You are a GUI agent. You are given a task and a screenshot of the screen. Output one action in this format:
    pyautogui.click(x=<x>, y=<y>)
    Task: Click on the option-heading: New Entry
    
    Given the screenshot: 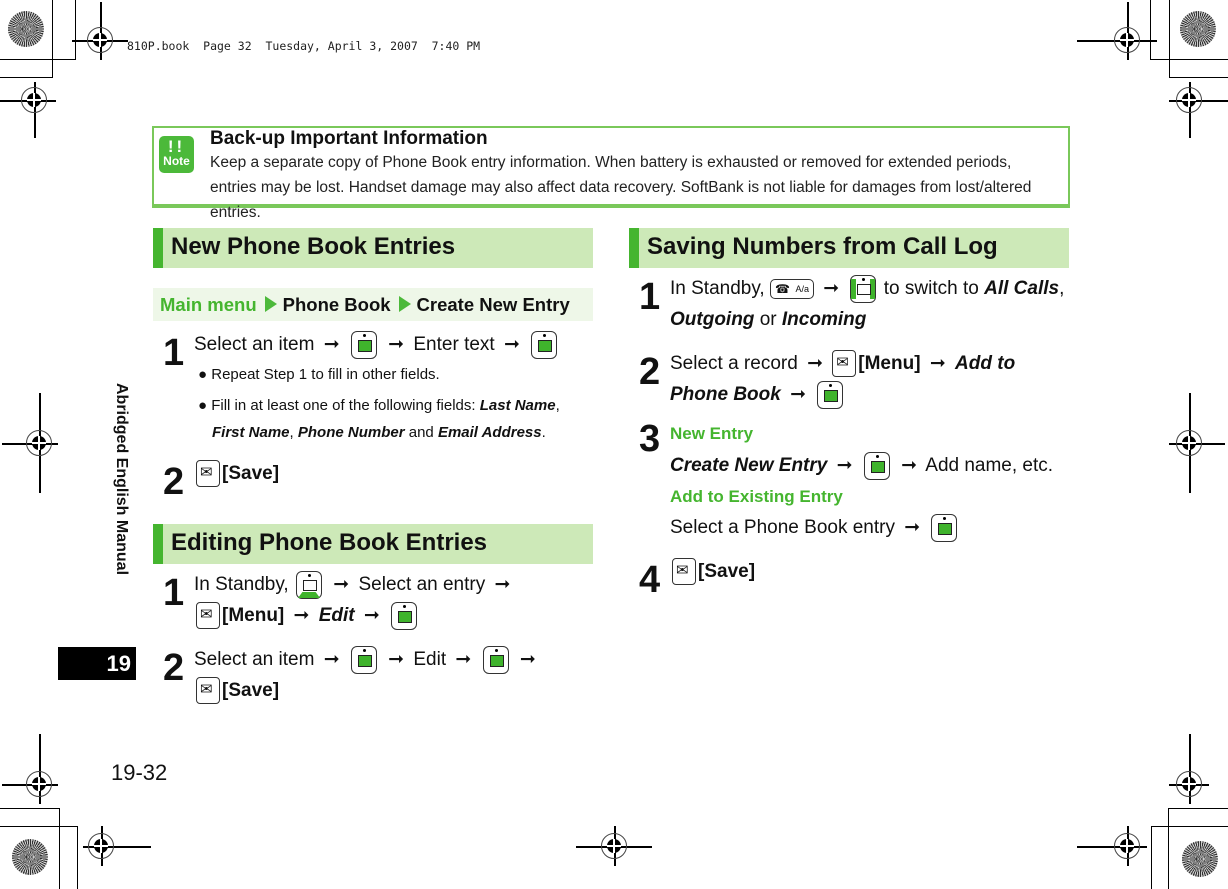 What is the action you would take?
    pyautogui.click(x=712, y=433)
    